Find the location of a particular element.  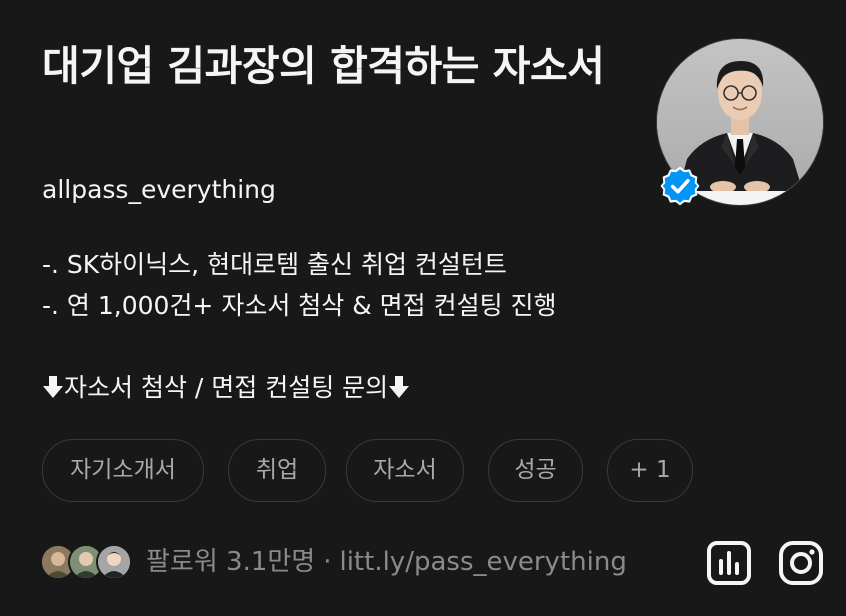

follower-avatars is located at coordinates (86, 563).